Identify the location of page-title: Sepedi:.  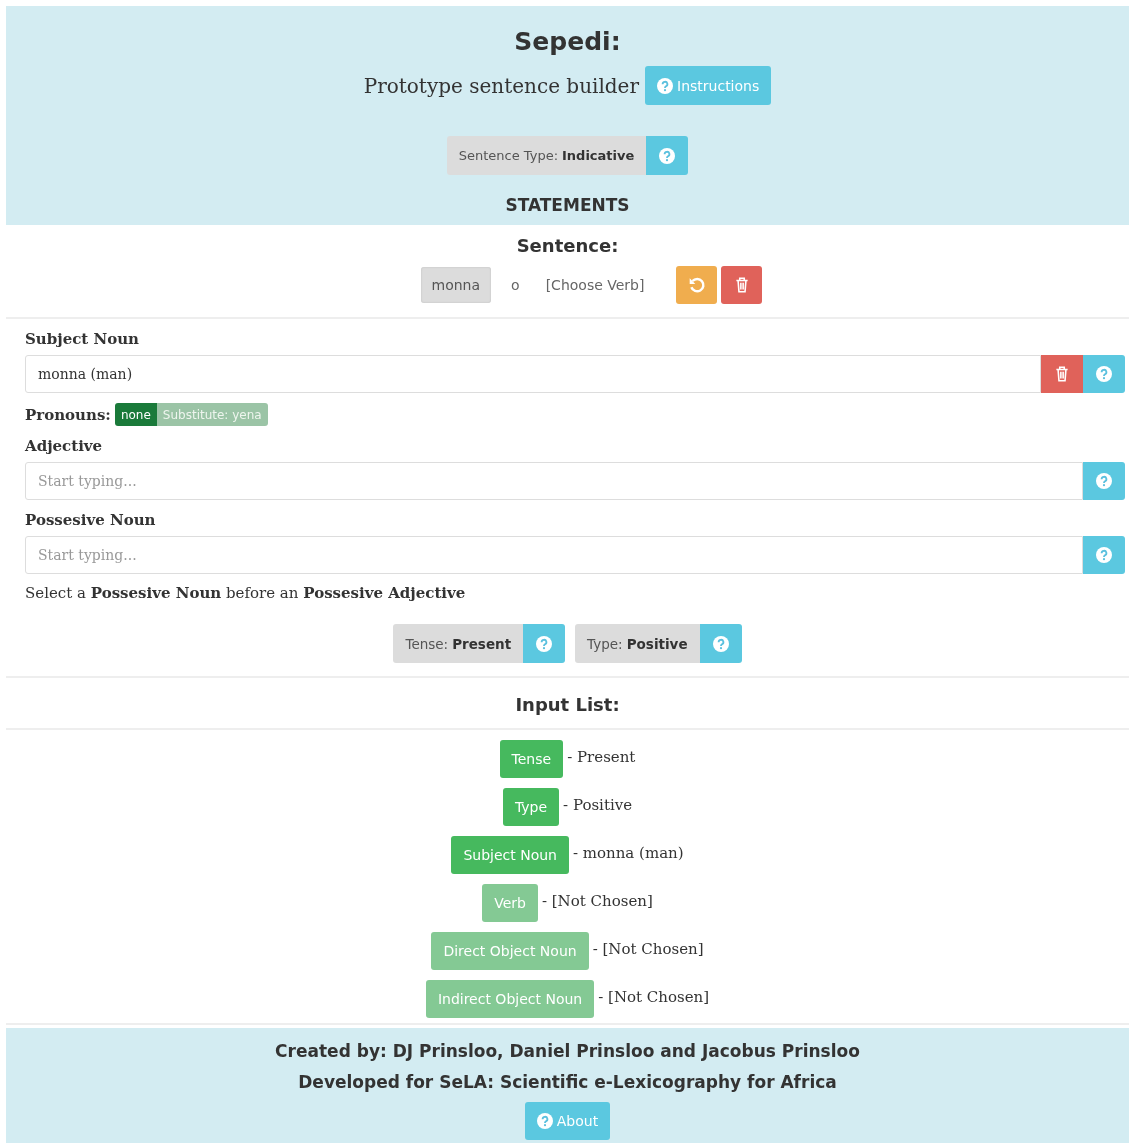
(567, 42).